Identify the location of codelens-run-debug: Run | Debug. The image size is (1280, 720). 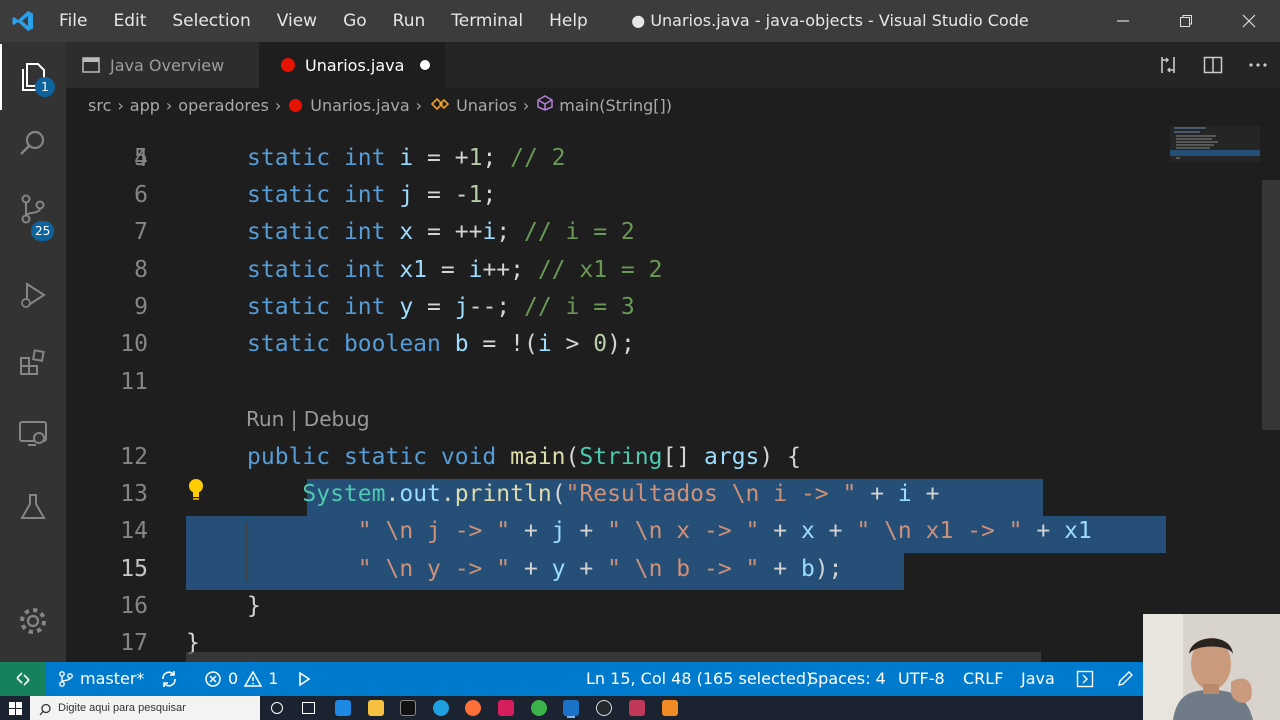
(308, 419).